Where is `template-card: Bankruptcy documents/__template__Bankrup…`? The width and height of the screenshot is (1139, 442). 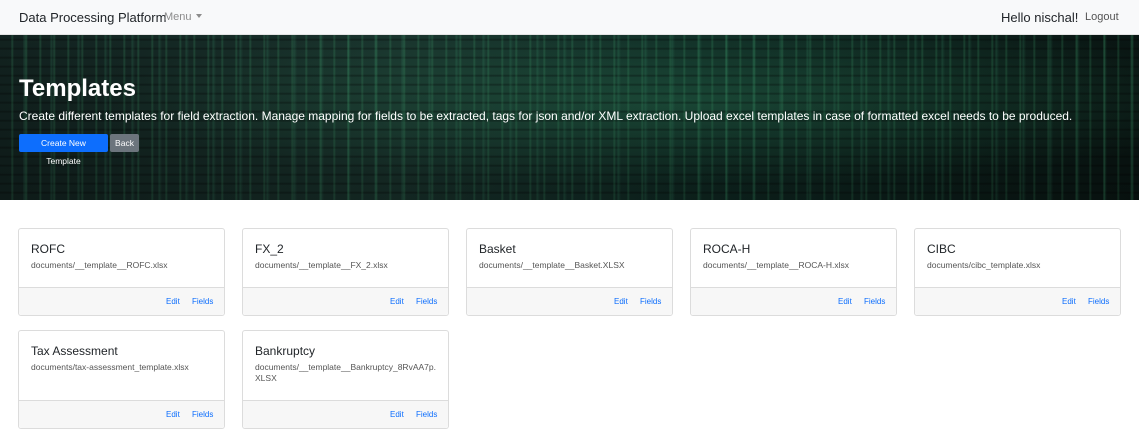
template-card: Bankruptcy documents/__template__Bankrup… is located at coordinates (345, 379).